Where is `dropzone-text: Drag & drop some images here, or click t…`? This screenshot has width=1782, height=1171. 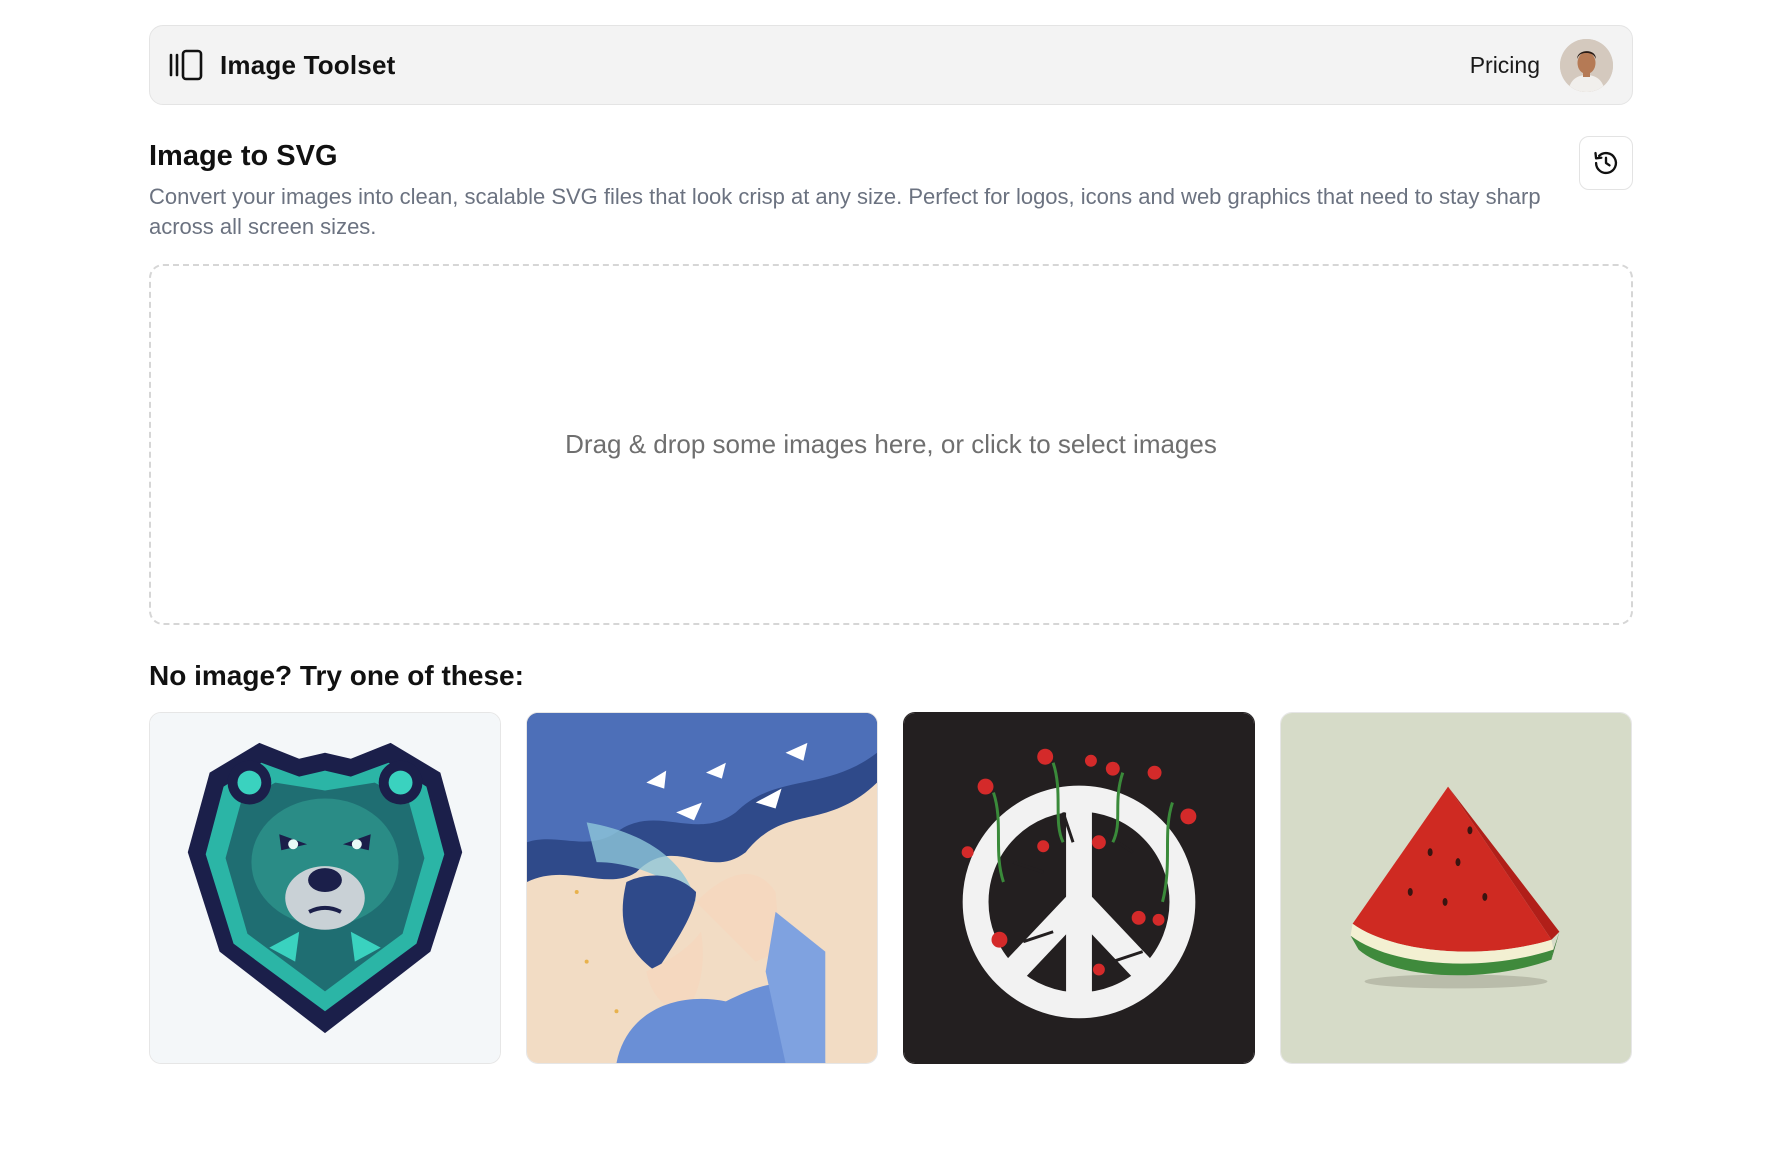
dropzone-text: Drag & drop some images here, or click t… is located at coordinates (891, 444).